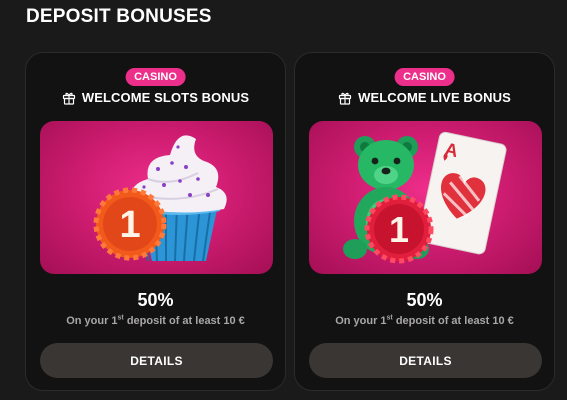 Image resolution: width=567 pixels, height=400 pixels. What do you see at coordinates (434, 97) in the screenshot?
I see `card-title: WELCOME LIVE BONUS` at bounding box center [434, 97].